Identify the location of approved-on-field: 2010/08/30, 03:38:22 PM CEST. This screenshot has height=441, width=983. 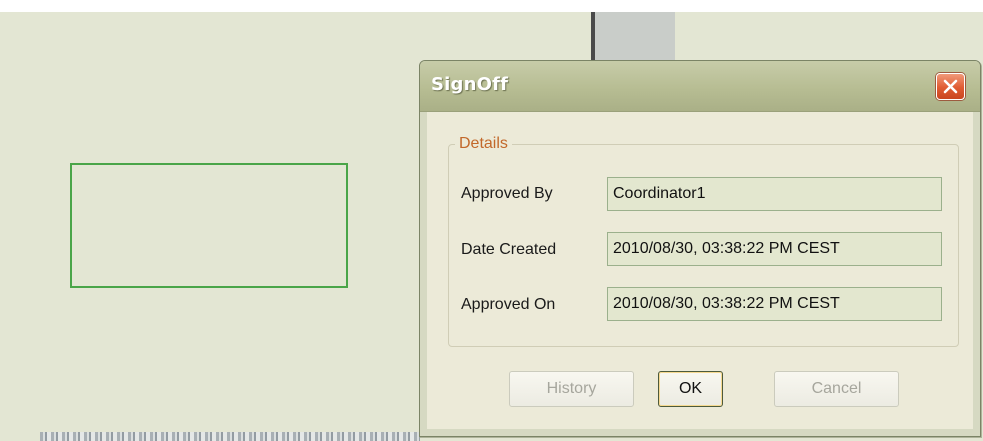
(774, 304).